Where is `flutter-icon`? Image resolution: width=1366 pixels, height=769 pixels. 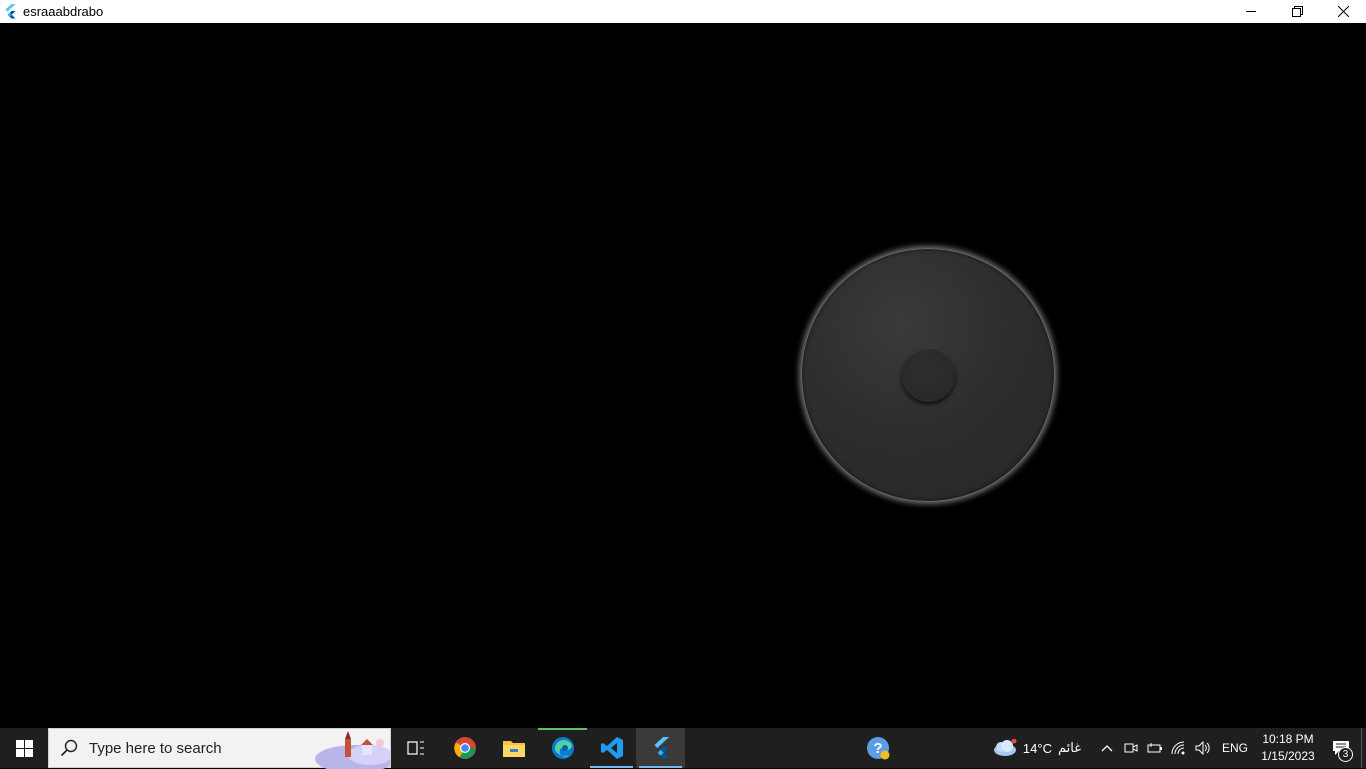 flutter-icon is located at coordinates (661, 748).